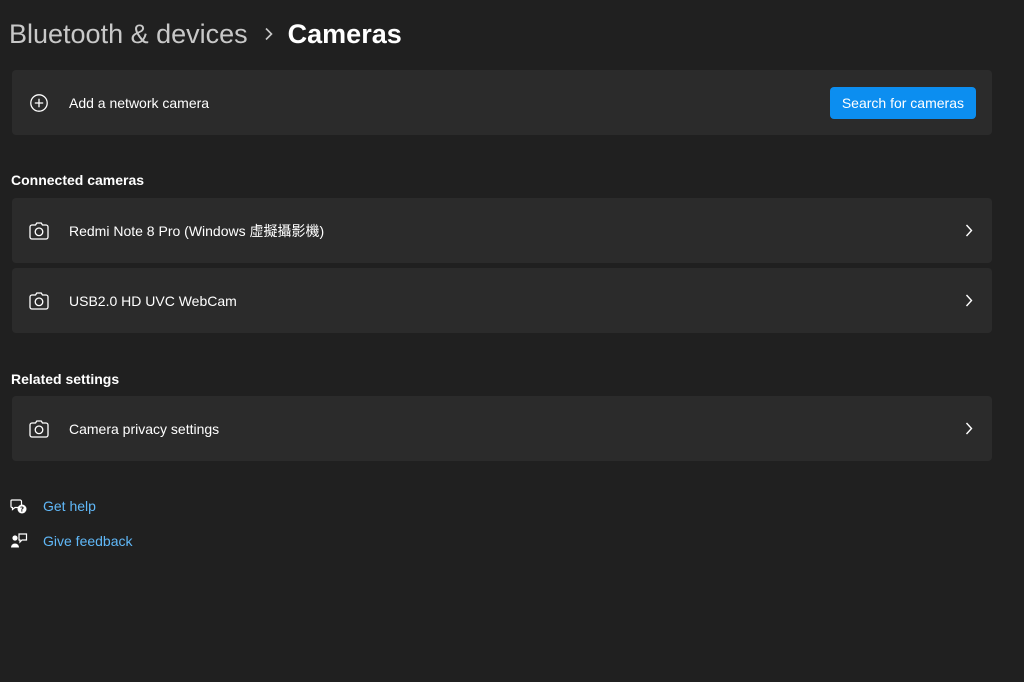 This screenshot has height=682, width=1024. Describe the element at coordinates (19, 506) in the screenshot. I see `help-chat-icon: ?` at that location.